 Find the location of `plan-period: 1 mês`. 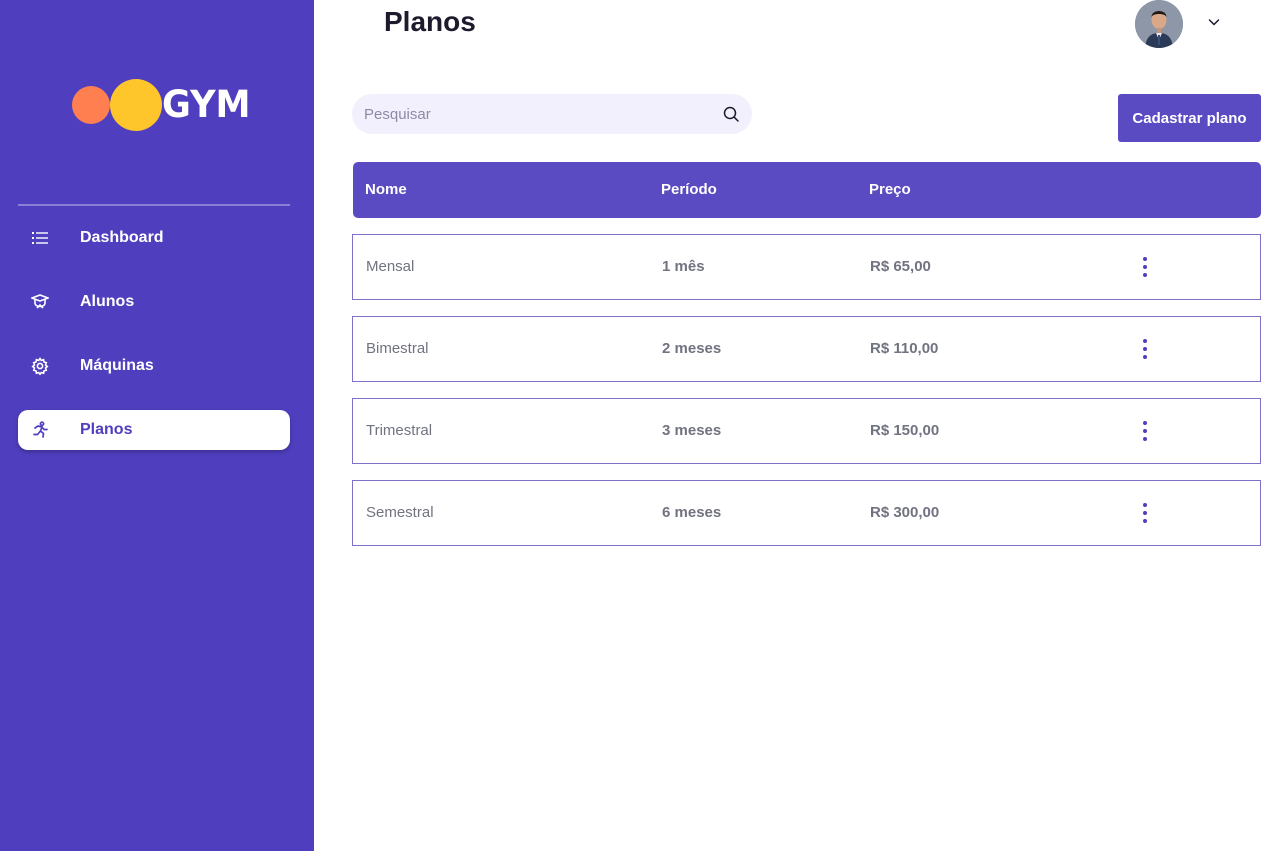

plan-period: 1 mês is located at coordinates (683, 266).